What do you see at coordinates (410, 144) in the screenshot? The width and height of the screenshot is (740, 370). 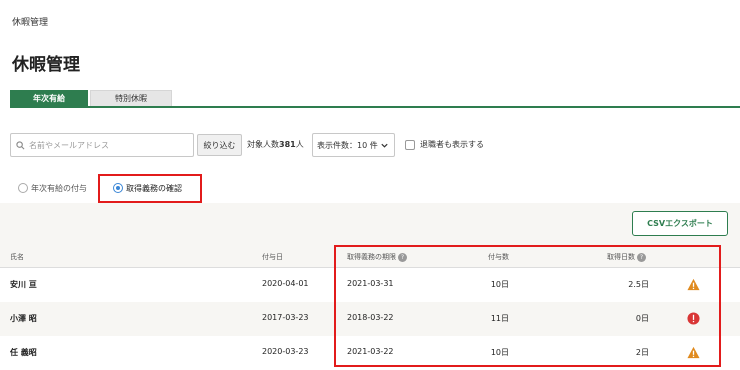 I see `show-retired-checkbox` at bounding box center [410, 144].